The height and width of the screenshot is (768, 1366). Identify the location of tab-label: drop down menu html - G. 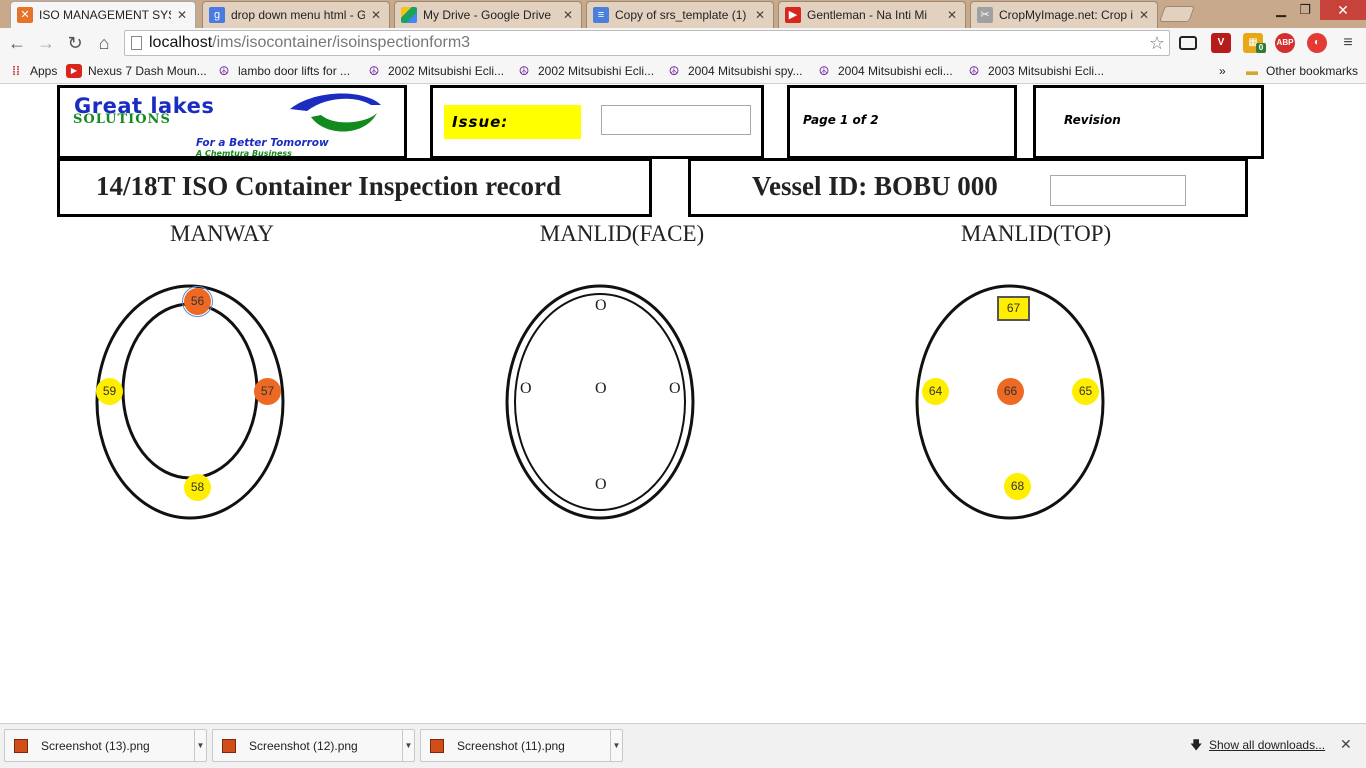
(298, 15).